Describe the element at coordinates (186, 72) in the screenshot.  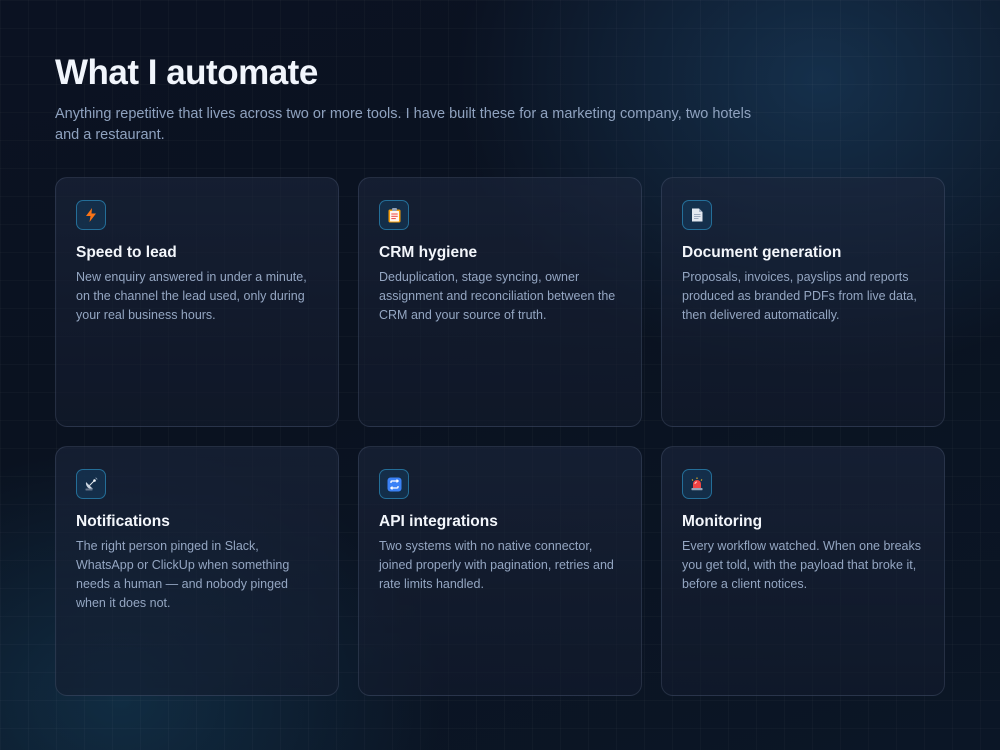
I see `section-title: What I automate` at that location.